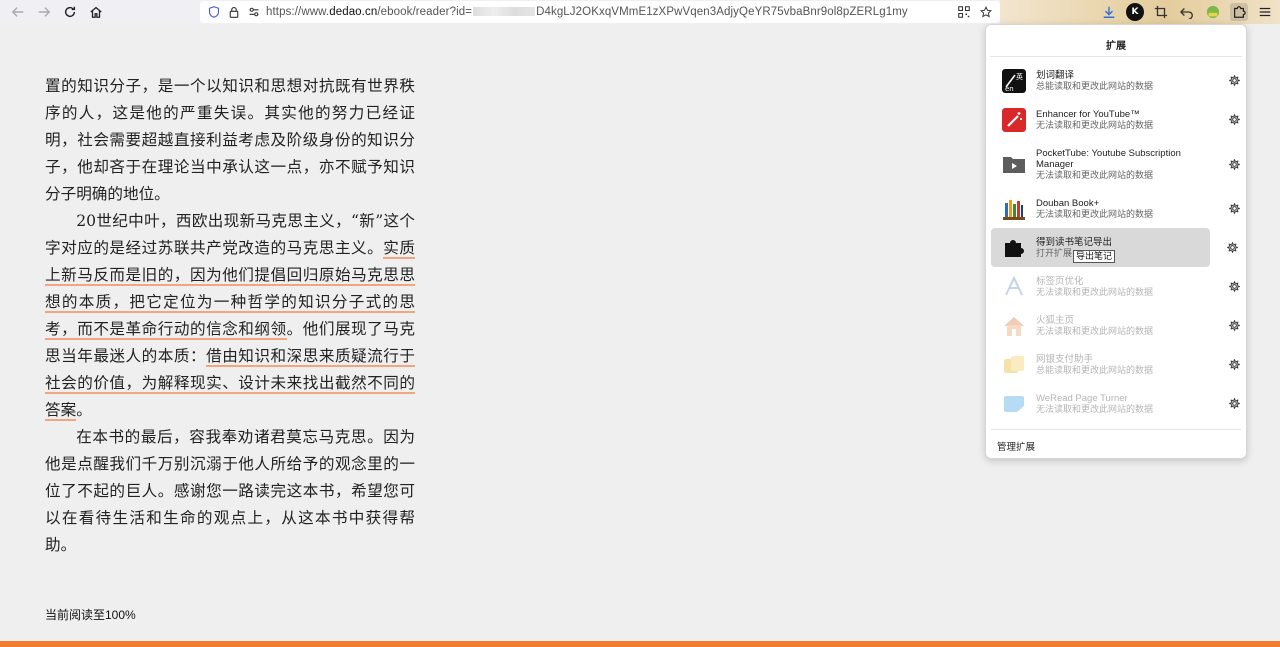  Describe the element at coordinates (1019, 76) in the screenshot. I see `svg-text: 英` at that location.